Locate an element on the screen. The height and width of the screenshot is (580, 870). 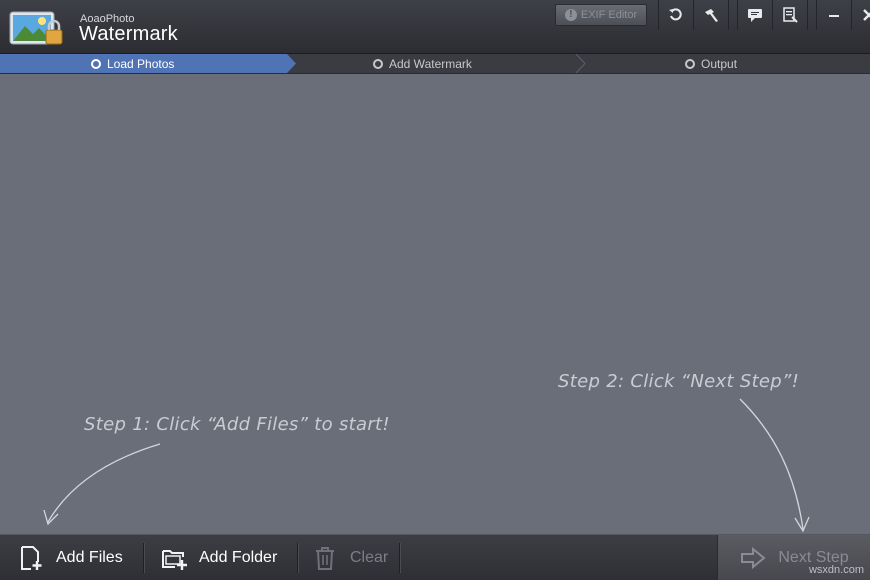
chat-icon is located at coordinates (754, 15).